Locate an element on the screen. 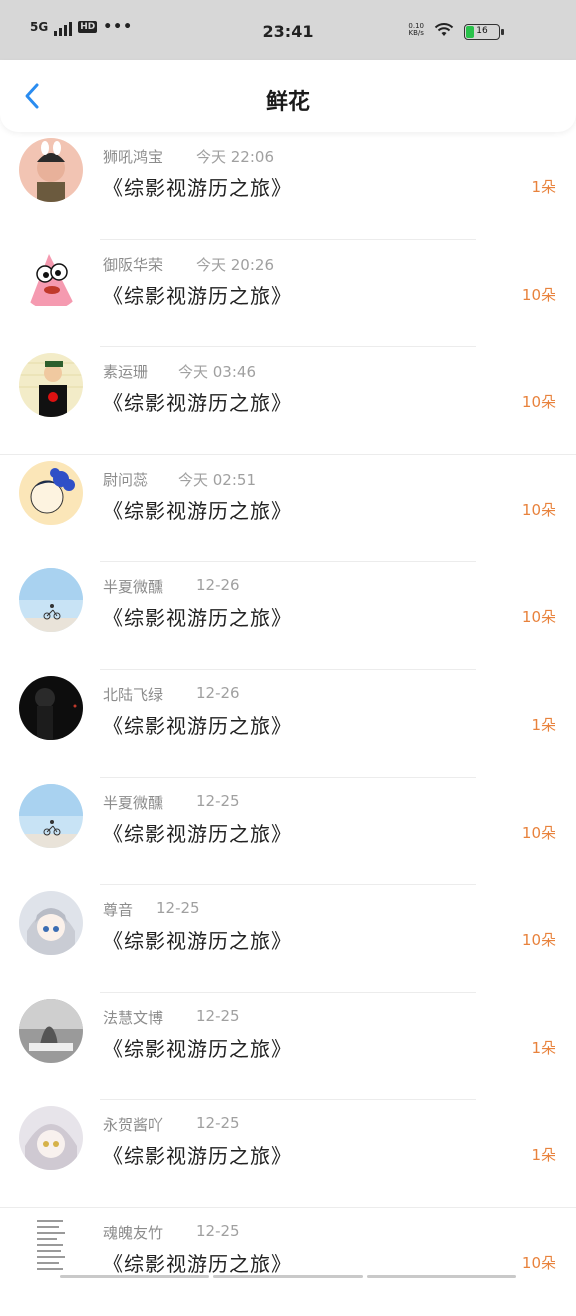 Image resolution: width=576 pixels, height=1316 pixels. sender-name: 北陆飞绿 is located at coordinates (133, 694).